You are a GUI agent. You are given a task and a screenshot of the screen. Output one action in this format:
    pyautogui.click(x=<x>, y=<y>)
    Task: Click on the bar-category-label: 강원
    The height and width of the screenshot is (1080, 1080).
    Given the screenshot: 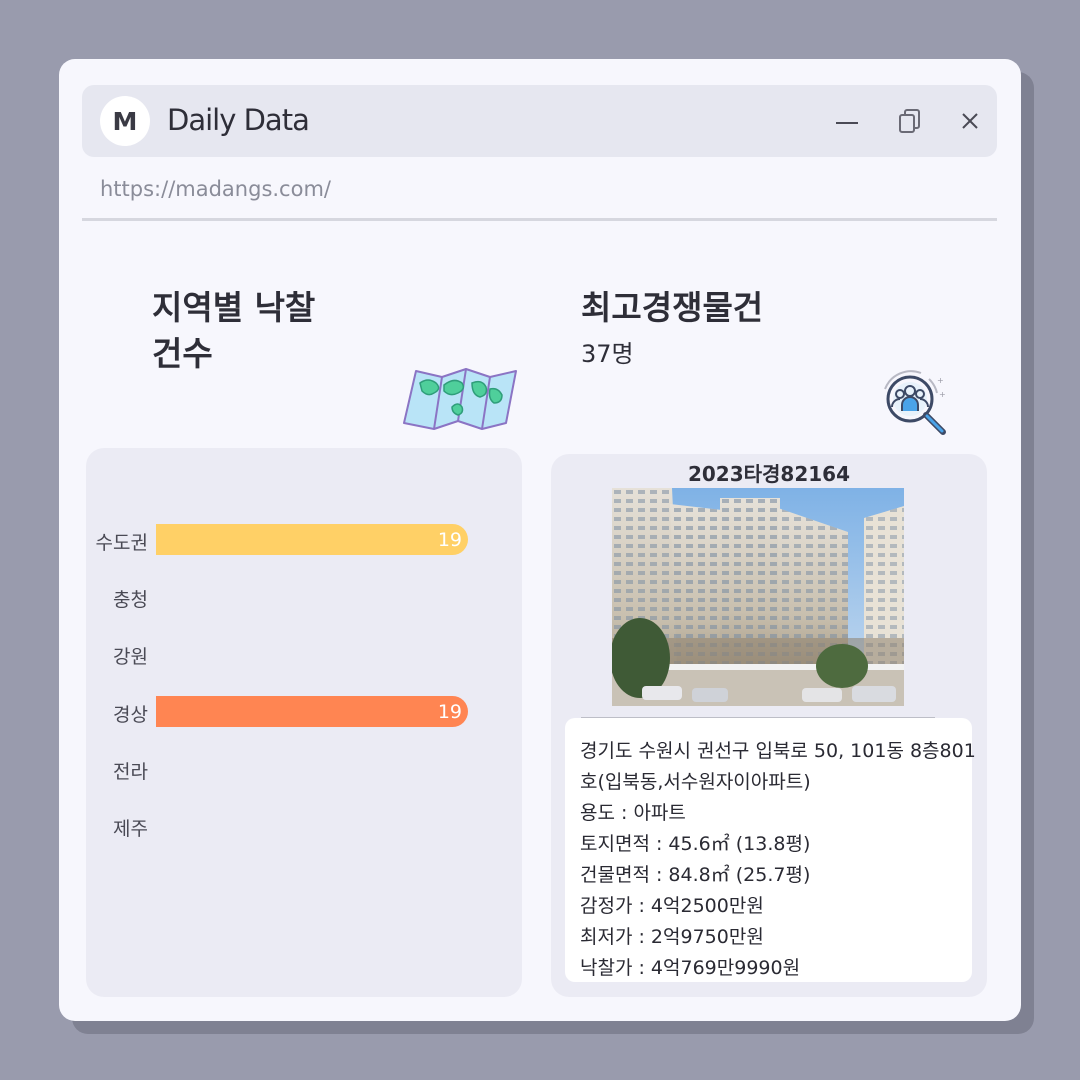 What is the action you would take?
    pyautogui.click(x=130, y=657)
    